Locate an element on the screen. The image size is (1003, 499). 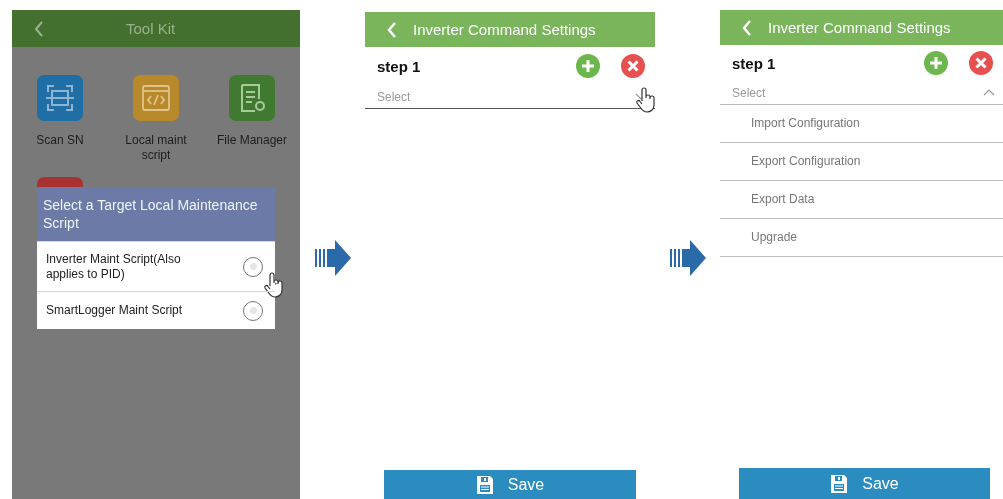
chevron-up-icon is located at coordinates (989, 92).